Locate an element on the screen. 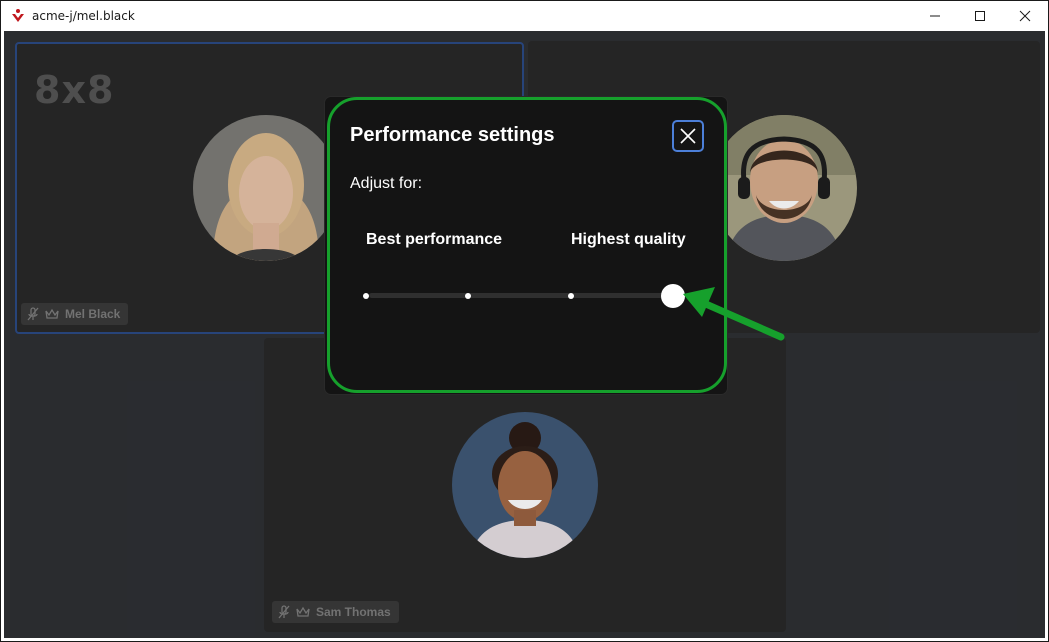 The image size is (1049, 642). title-bar: acme-j/mel.black is located at coordinates (524, 16).